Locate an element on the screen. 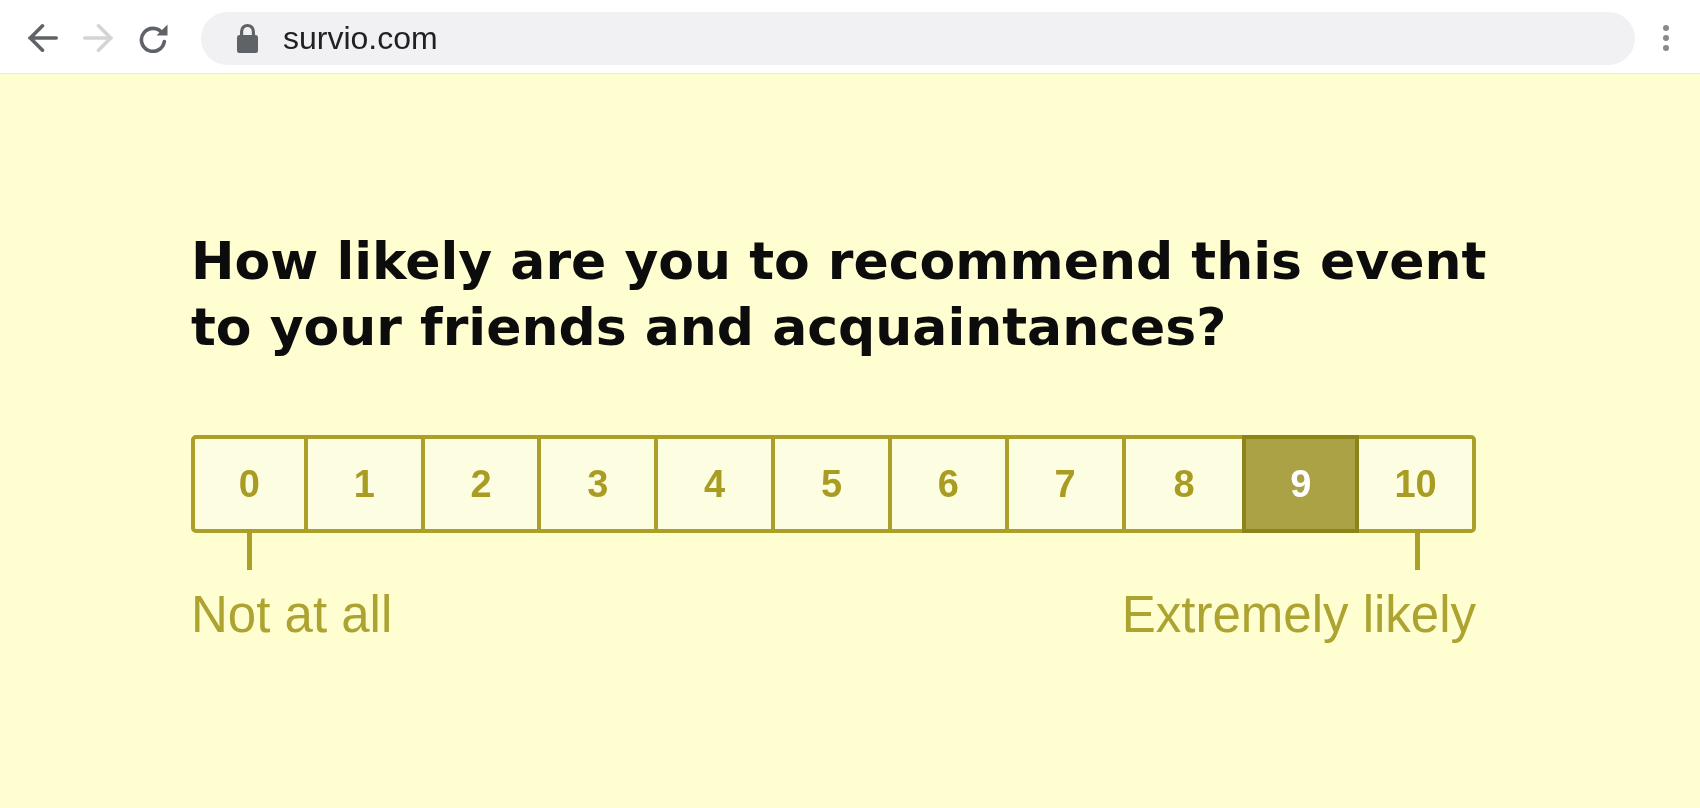 The image size is (1700, 808). rating-option: 7 is located at coordinates (1067, 484).